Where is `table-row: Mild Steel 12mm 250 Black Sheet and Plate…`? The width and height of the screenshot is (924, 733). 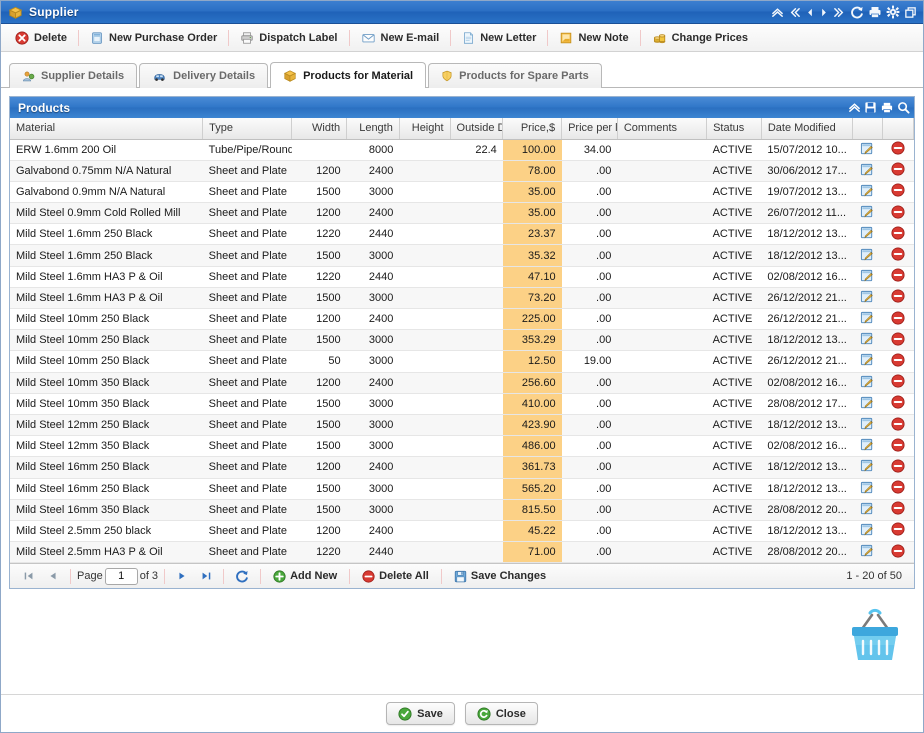
table-row: Mild Steel 12mm 250 Black Sheet and Plate… is located at coordinates (462, 425).